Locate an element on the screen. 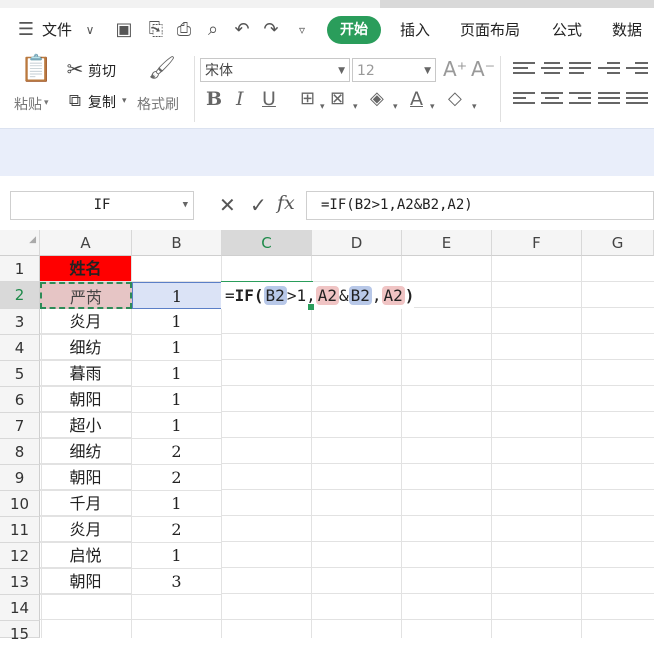  print-preview-icon: ⌕ is located at coordinates (213, 30).